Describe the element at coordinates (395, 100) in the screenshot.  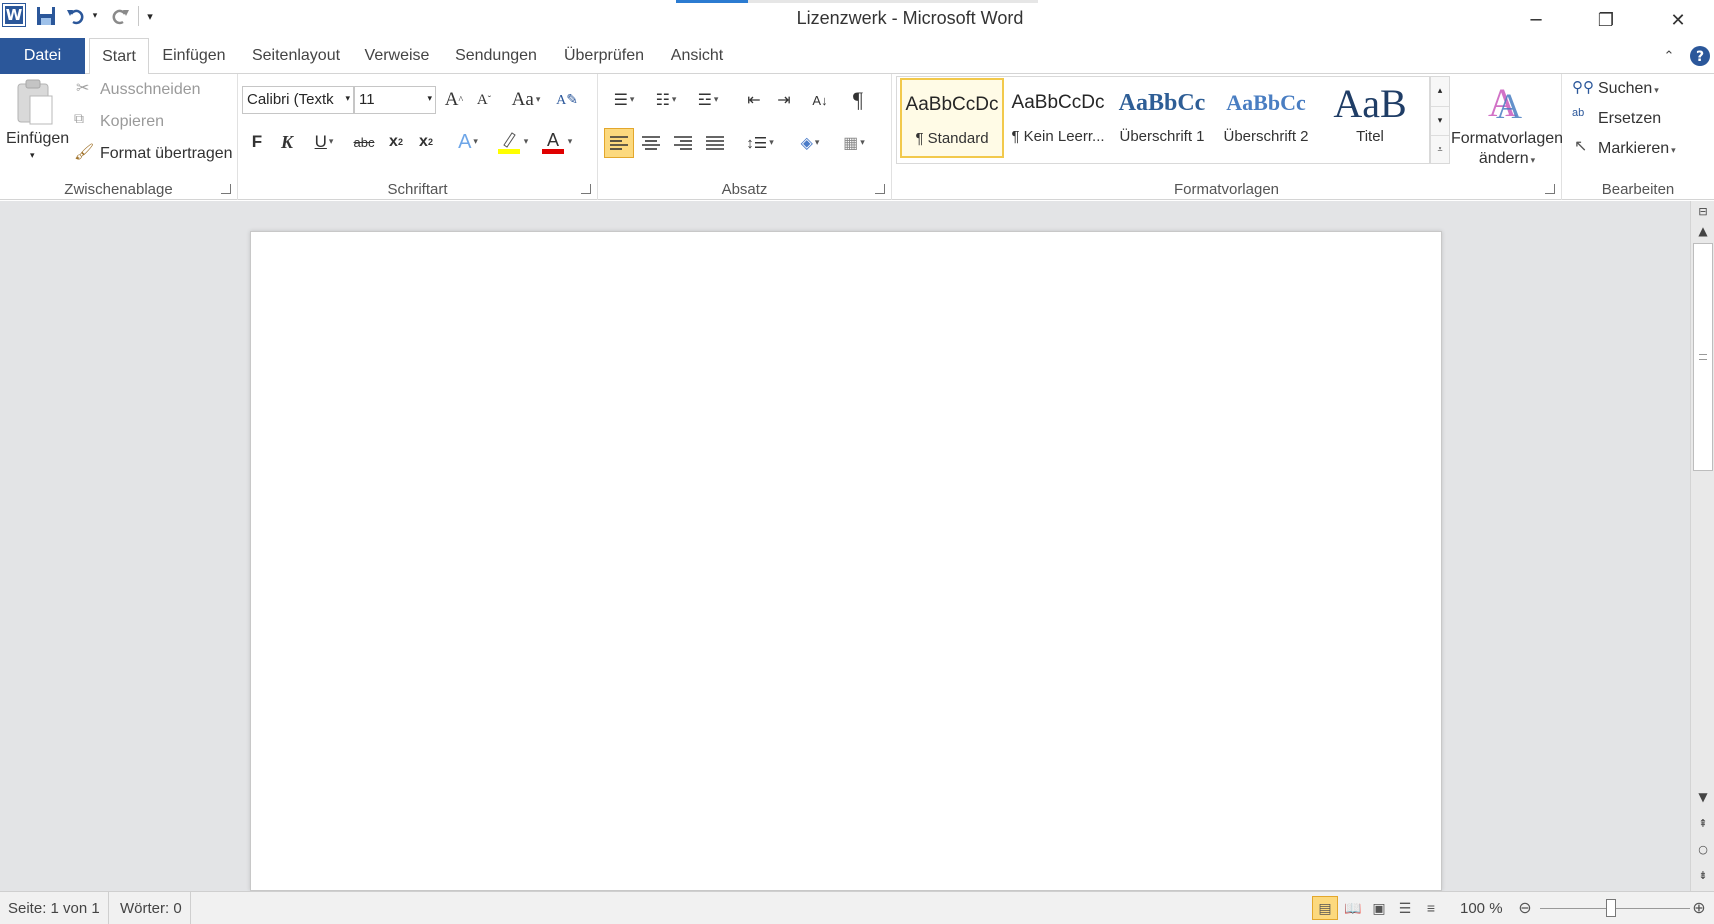
I see `font-size-input: 11 ▾` at that location.